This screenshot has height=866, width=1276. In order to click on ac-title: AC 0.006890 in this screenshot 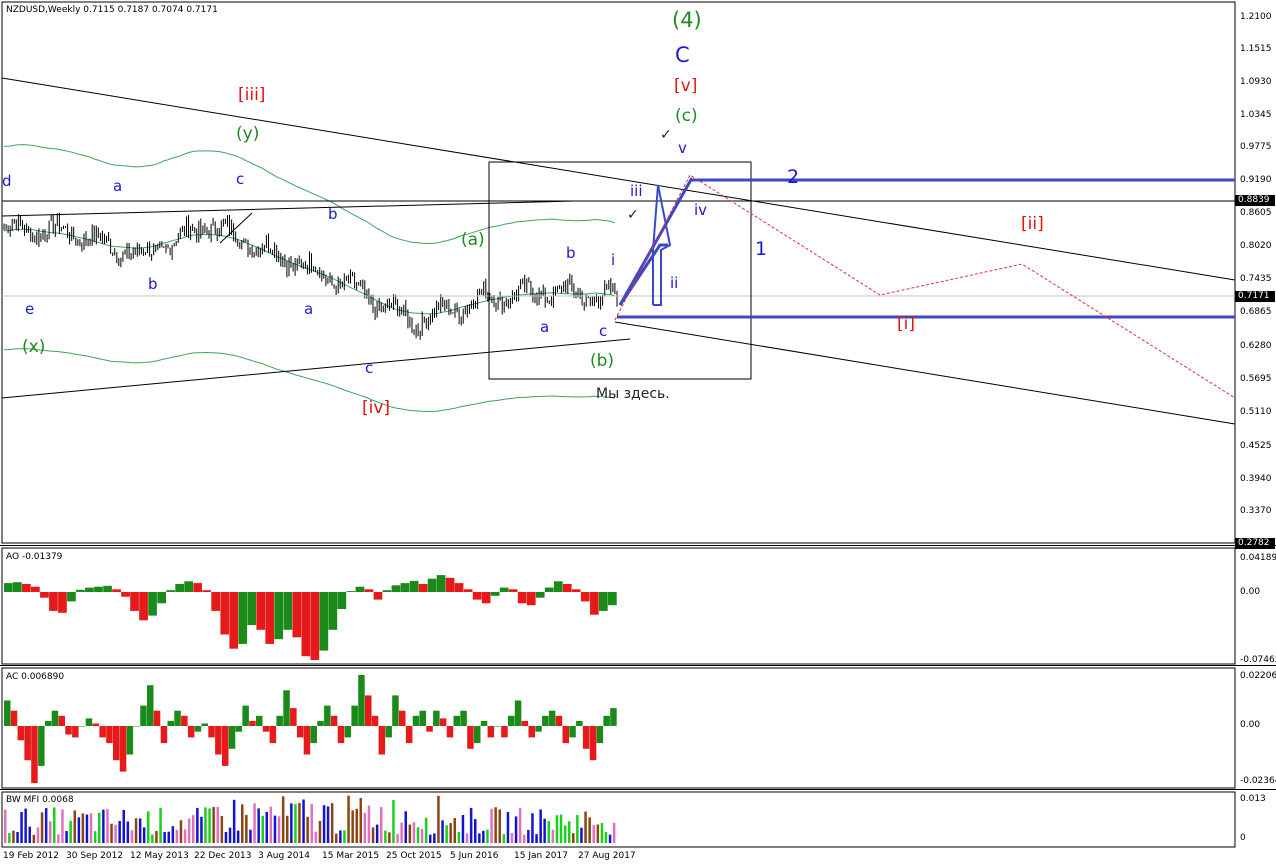, I will do `click(35, 677)`.